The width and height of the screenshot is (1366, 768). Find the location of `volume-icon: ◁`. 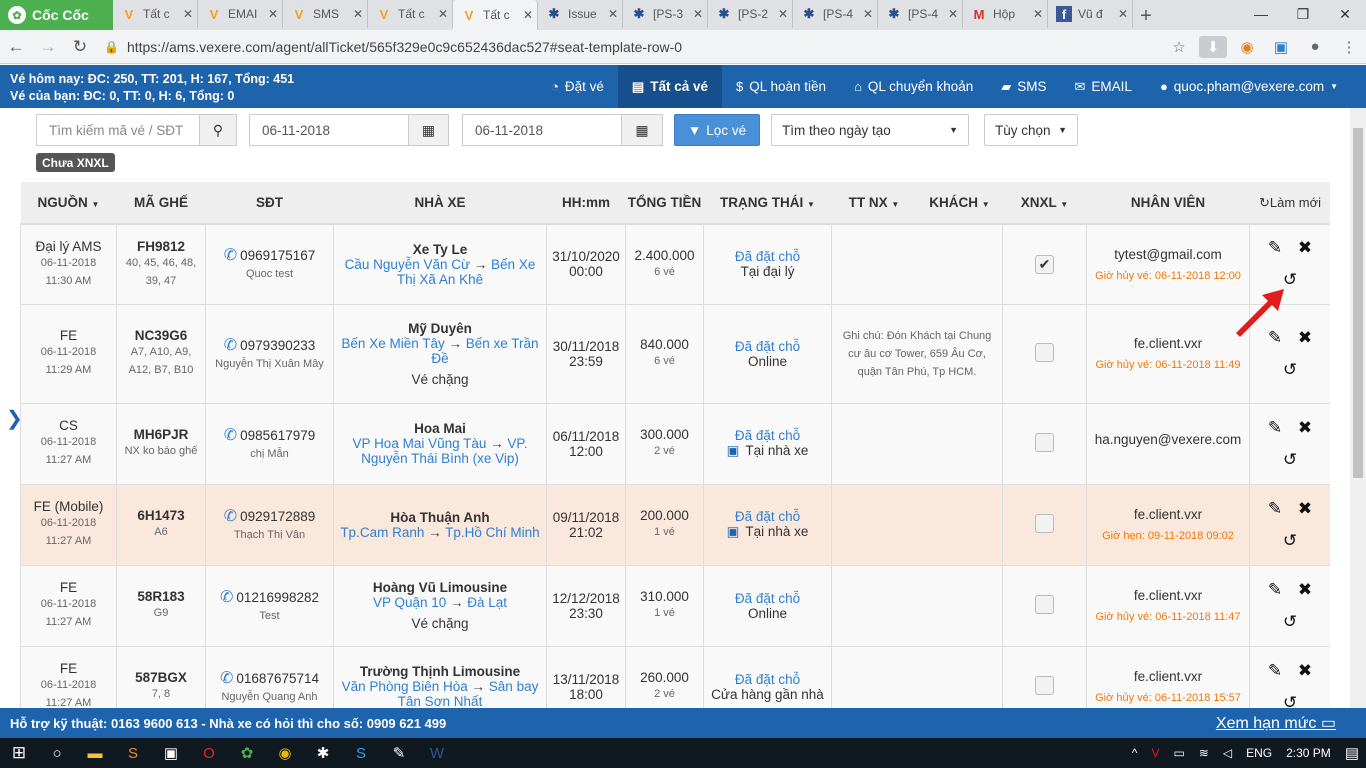

volume-icon: ◁ is located at coordinates (1227, 753).